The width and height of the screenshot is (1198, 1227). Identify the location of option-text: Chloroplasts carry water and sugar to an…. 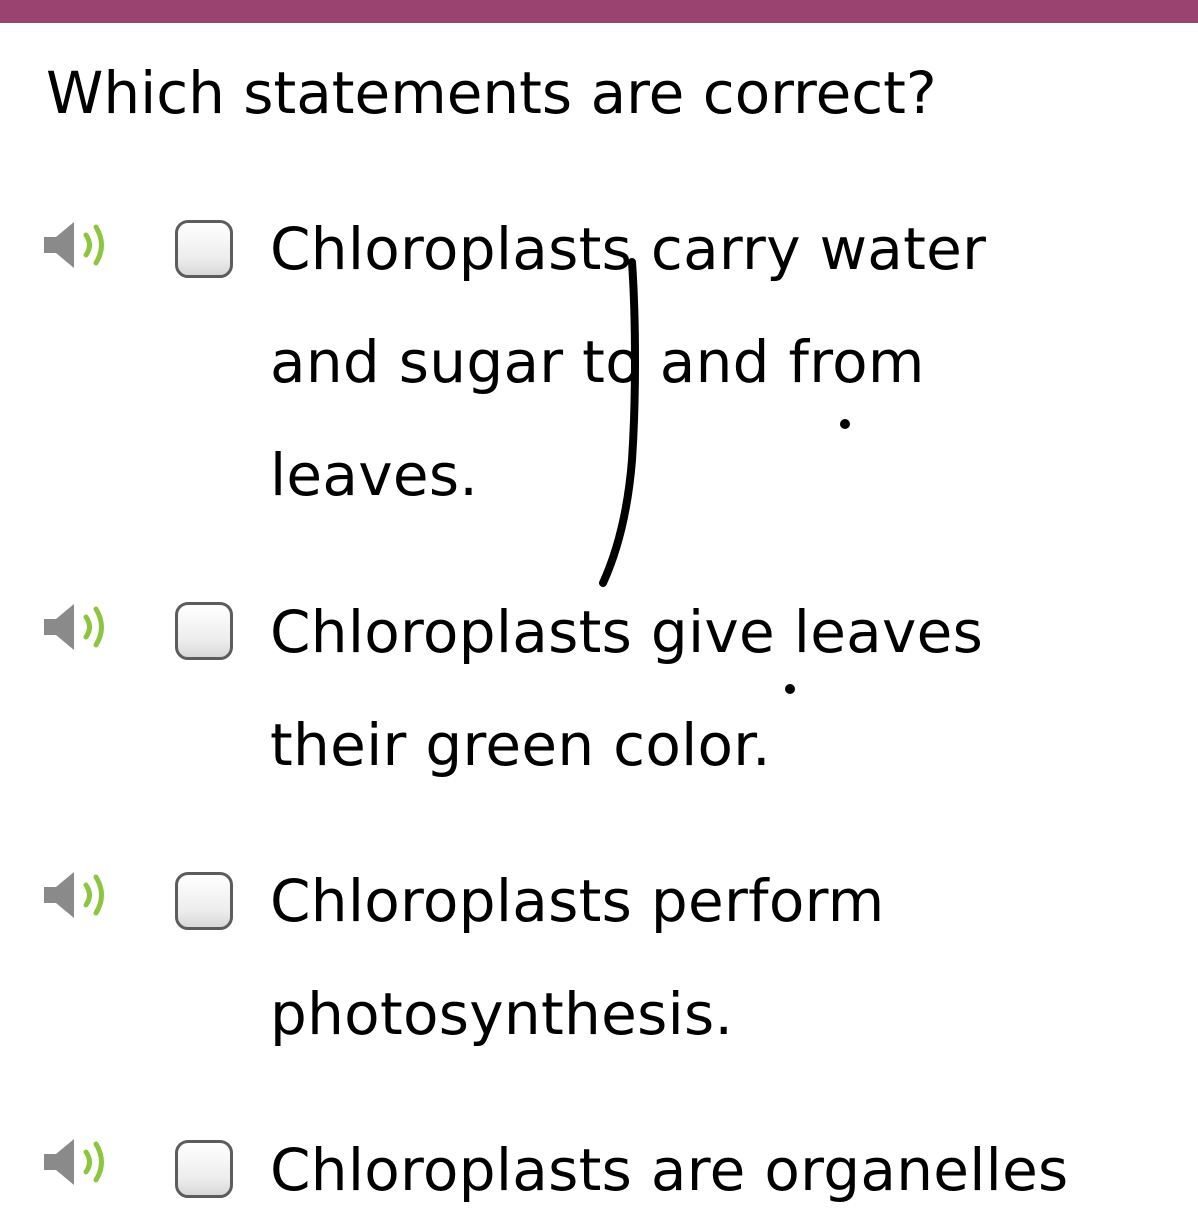
(628, 362).